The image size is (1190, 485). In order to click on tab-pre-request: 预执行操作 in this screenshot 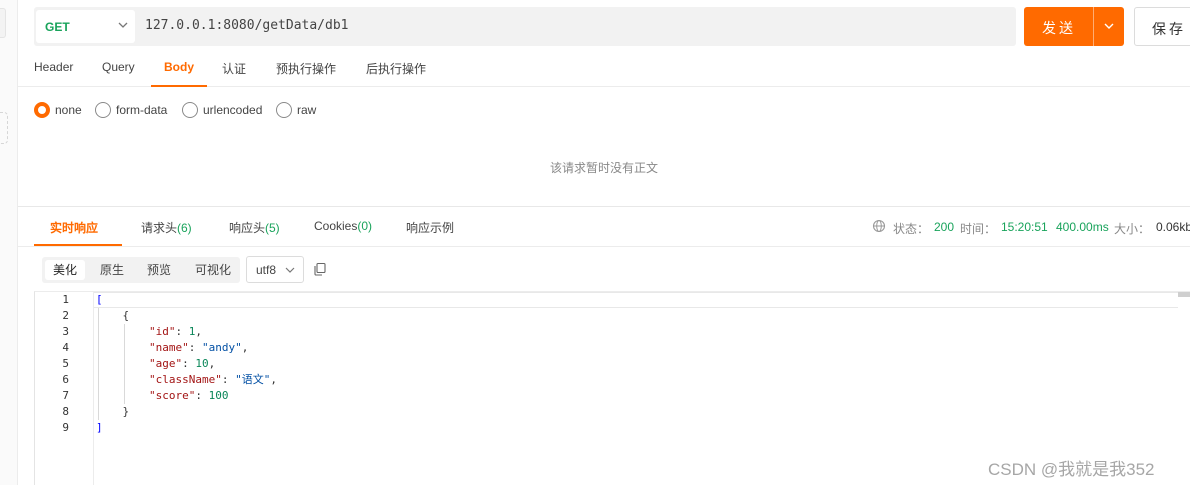, I will do `click(306, 68)`.